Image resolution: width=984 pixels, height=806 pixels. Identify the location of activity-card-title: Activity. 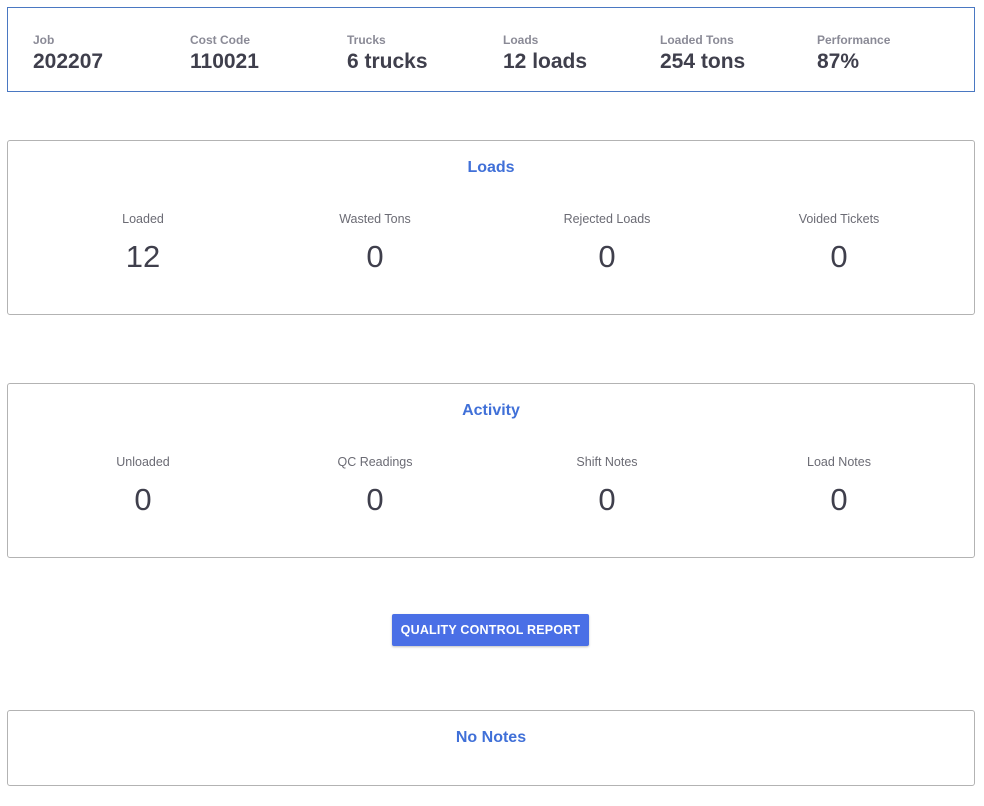
(491, 410).